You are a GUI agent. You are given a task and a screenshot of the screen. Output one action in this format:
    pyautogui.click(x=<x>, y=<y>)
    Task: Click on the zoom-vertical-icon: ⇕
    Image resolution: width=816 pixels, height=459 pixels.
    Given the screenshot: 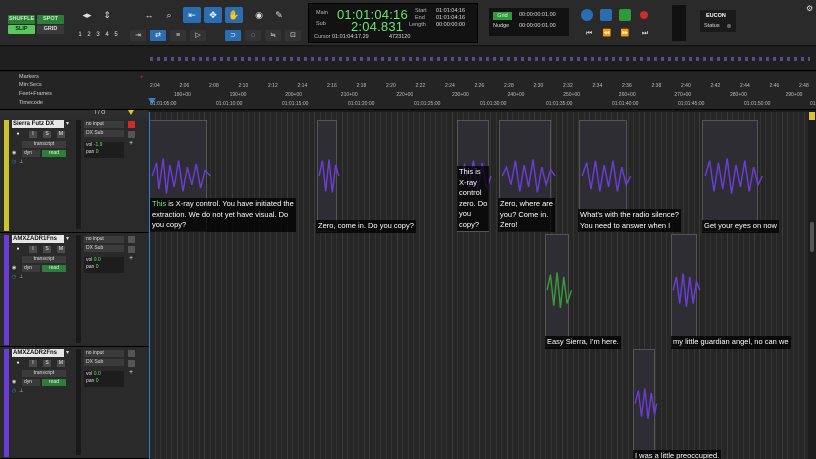 What is the action you would take?
    pyautogui.click(x=107, y=15)
    